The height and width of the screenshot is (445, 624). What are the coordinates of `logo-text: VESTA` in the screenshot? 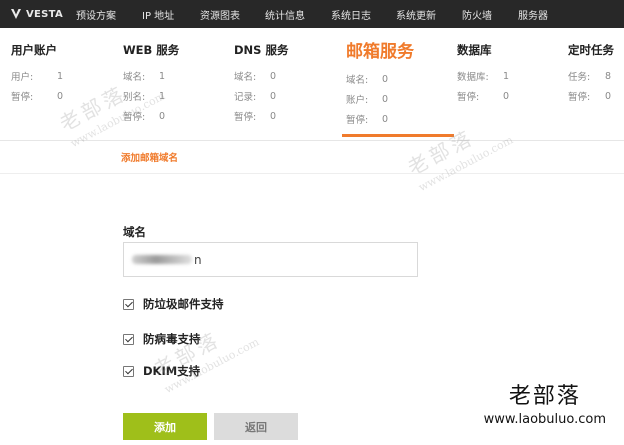 It's located at (45, 14).